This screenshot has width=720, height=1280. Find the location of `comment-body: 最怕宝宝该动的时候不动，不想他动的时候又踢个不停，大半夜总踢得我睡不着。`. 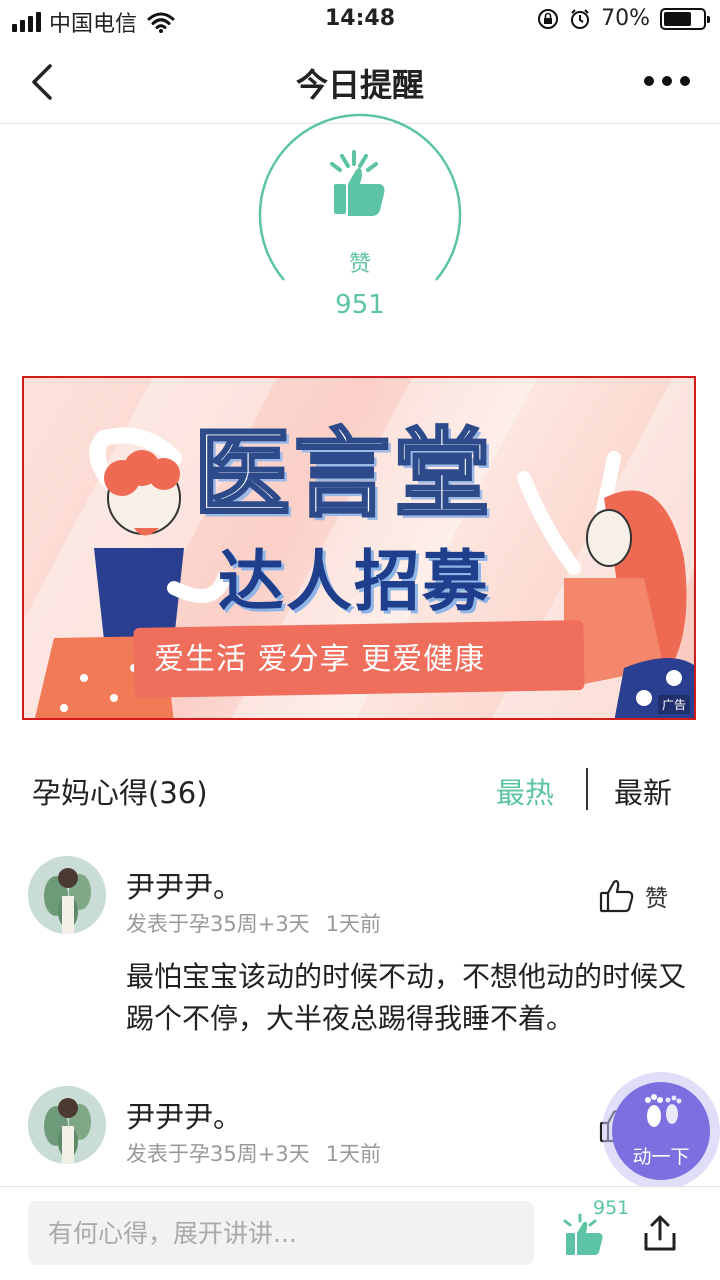

comment-body: 最怕宝宝该动的时候不动，不想他动的时候又踢个不停，大半夜总踢得我睡不着。 is located at coordinates (406, 997).